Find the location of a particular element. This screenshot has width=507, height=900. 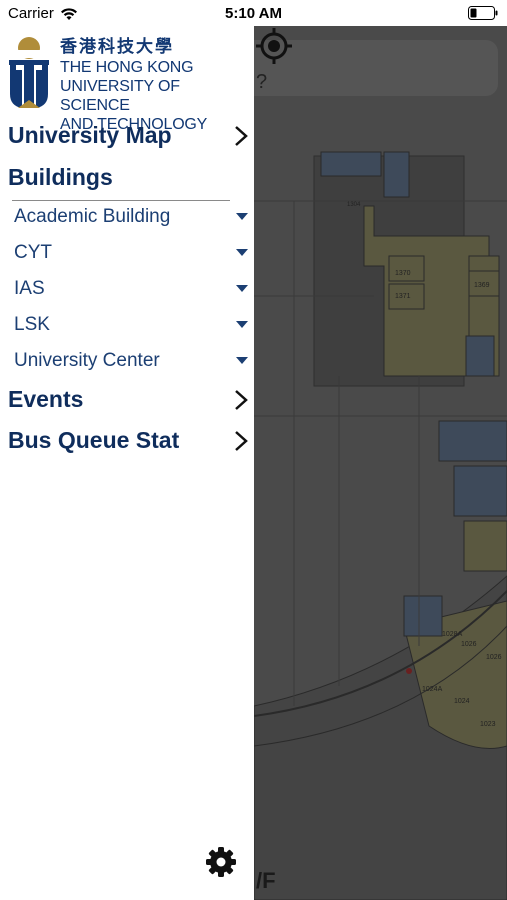

svg-text: 1023 is located at coordinates (488, 724).